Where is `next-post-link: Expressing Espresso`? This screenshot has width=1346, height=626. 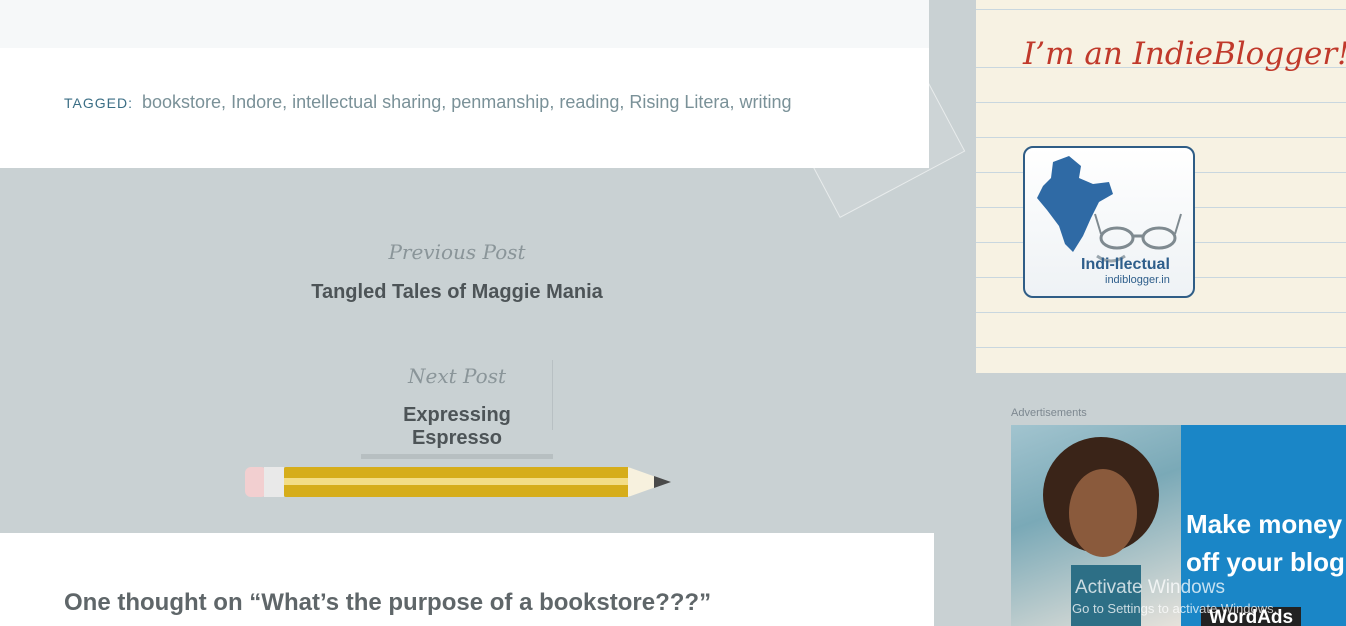 next-post-link: Expressing Espresso is located at coordinates (457, 431).